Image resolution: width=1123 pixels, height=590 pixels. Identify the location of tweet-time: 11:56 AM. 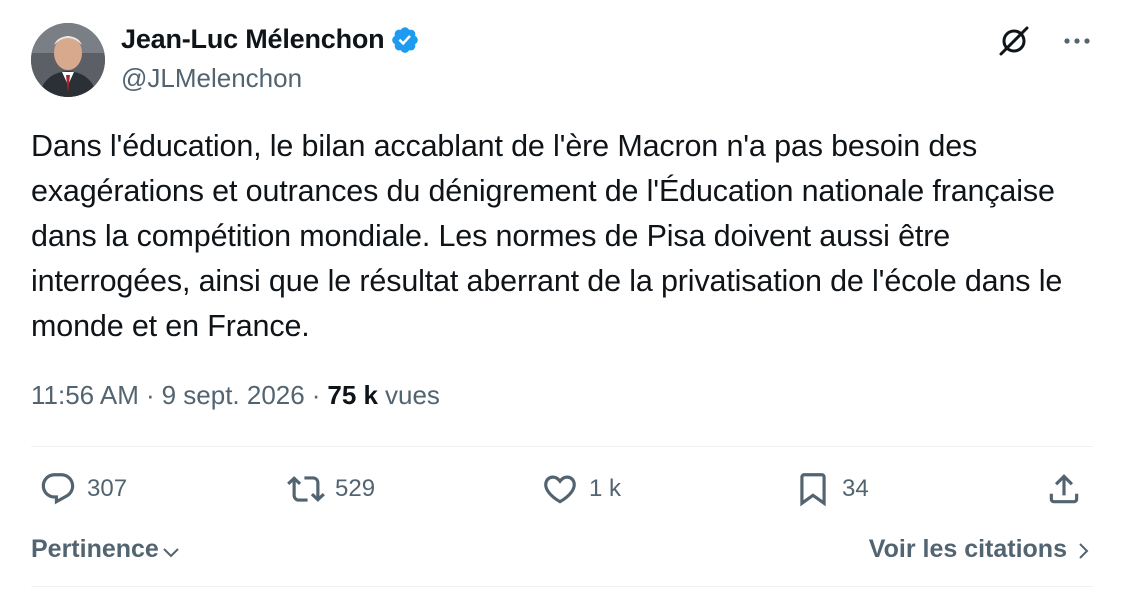
(85, 395).